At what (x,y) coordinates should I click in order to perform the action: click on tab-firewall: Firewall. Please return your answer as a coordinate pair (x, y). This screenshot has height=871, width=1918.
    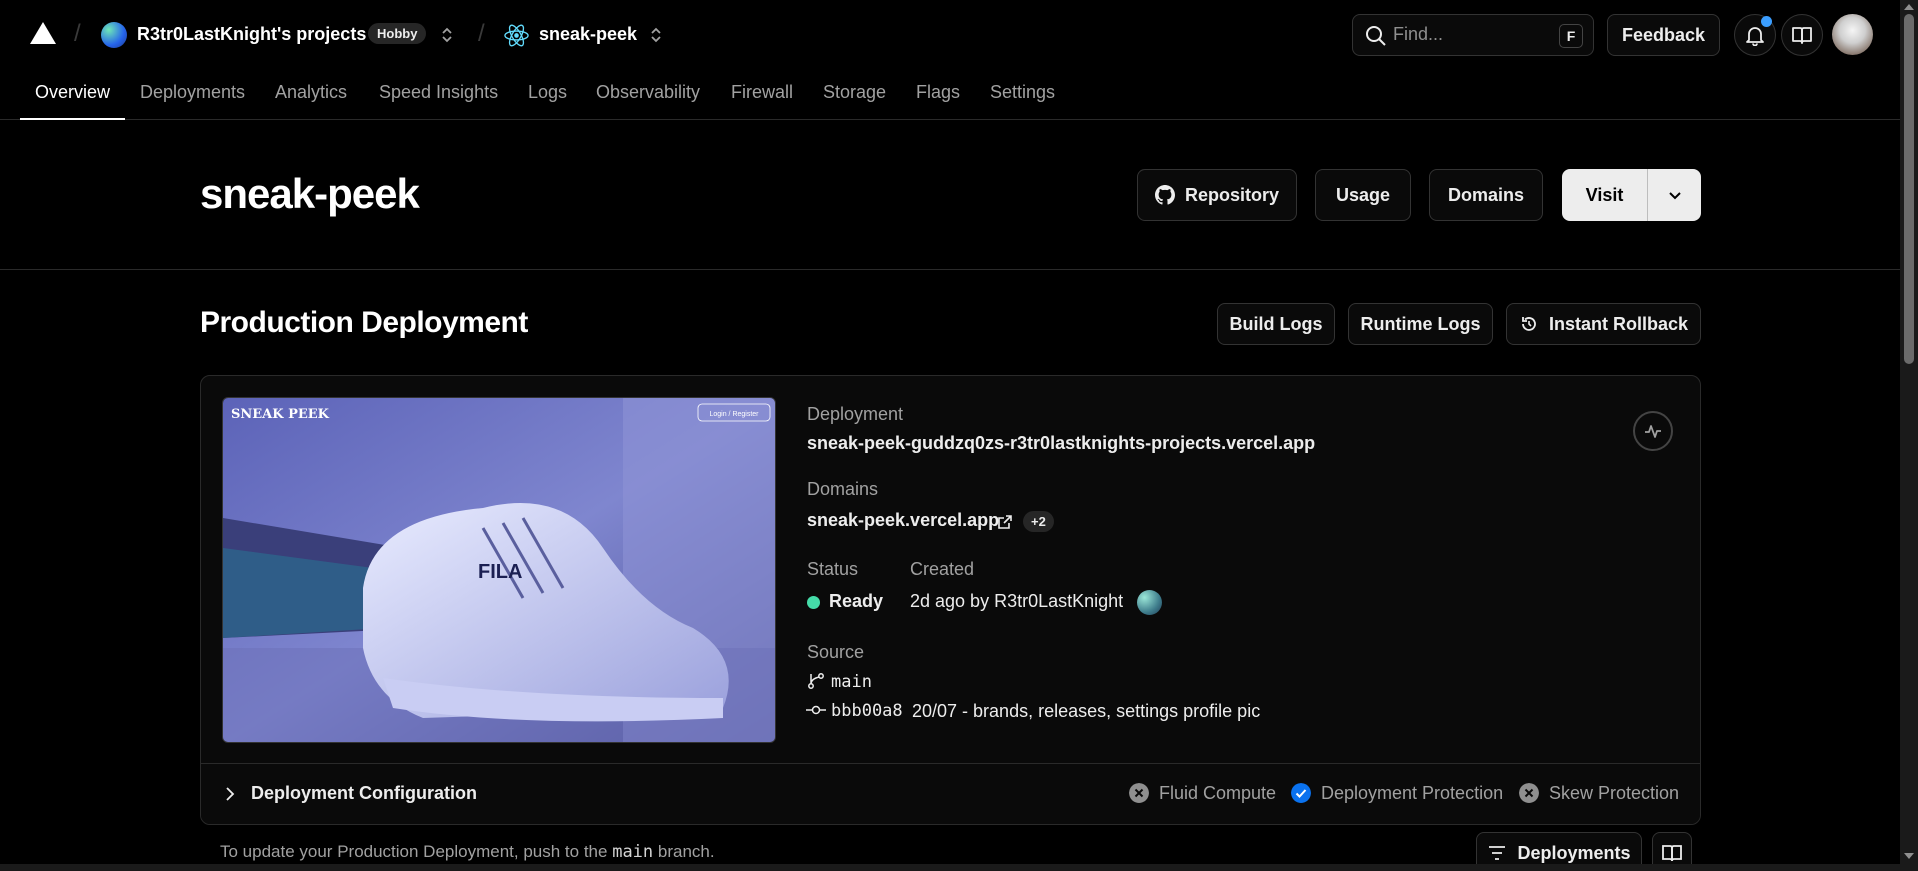
    Looking at the image, I should click on (762, 92).